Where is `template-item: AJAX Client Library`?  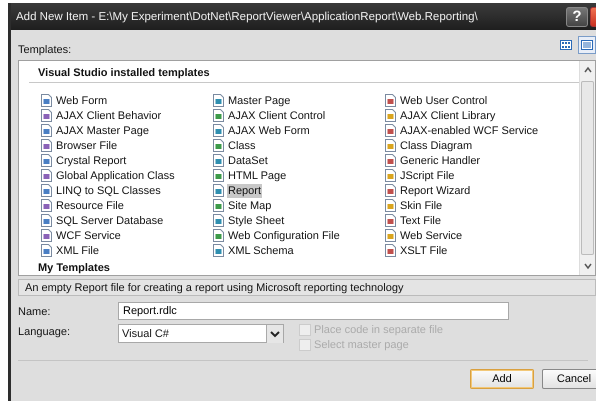
template-item: AJAX Client Library is located at coordinates (447, 115).